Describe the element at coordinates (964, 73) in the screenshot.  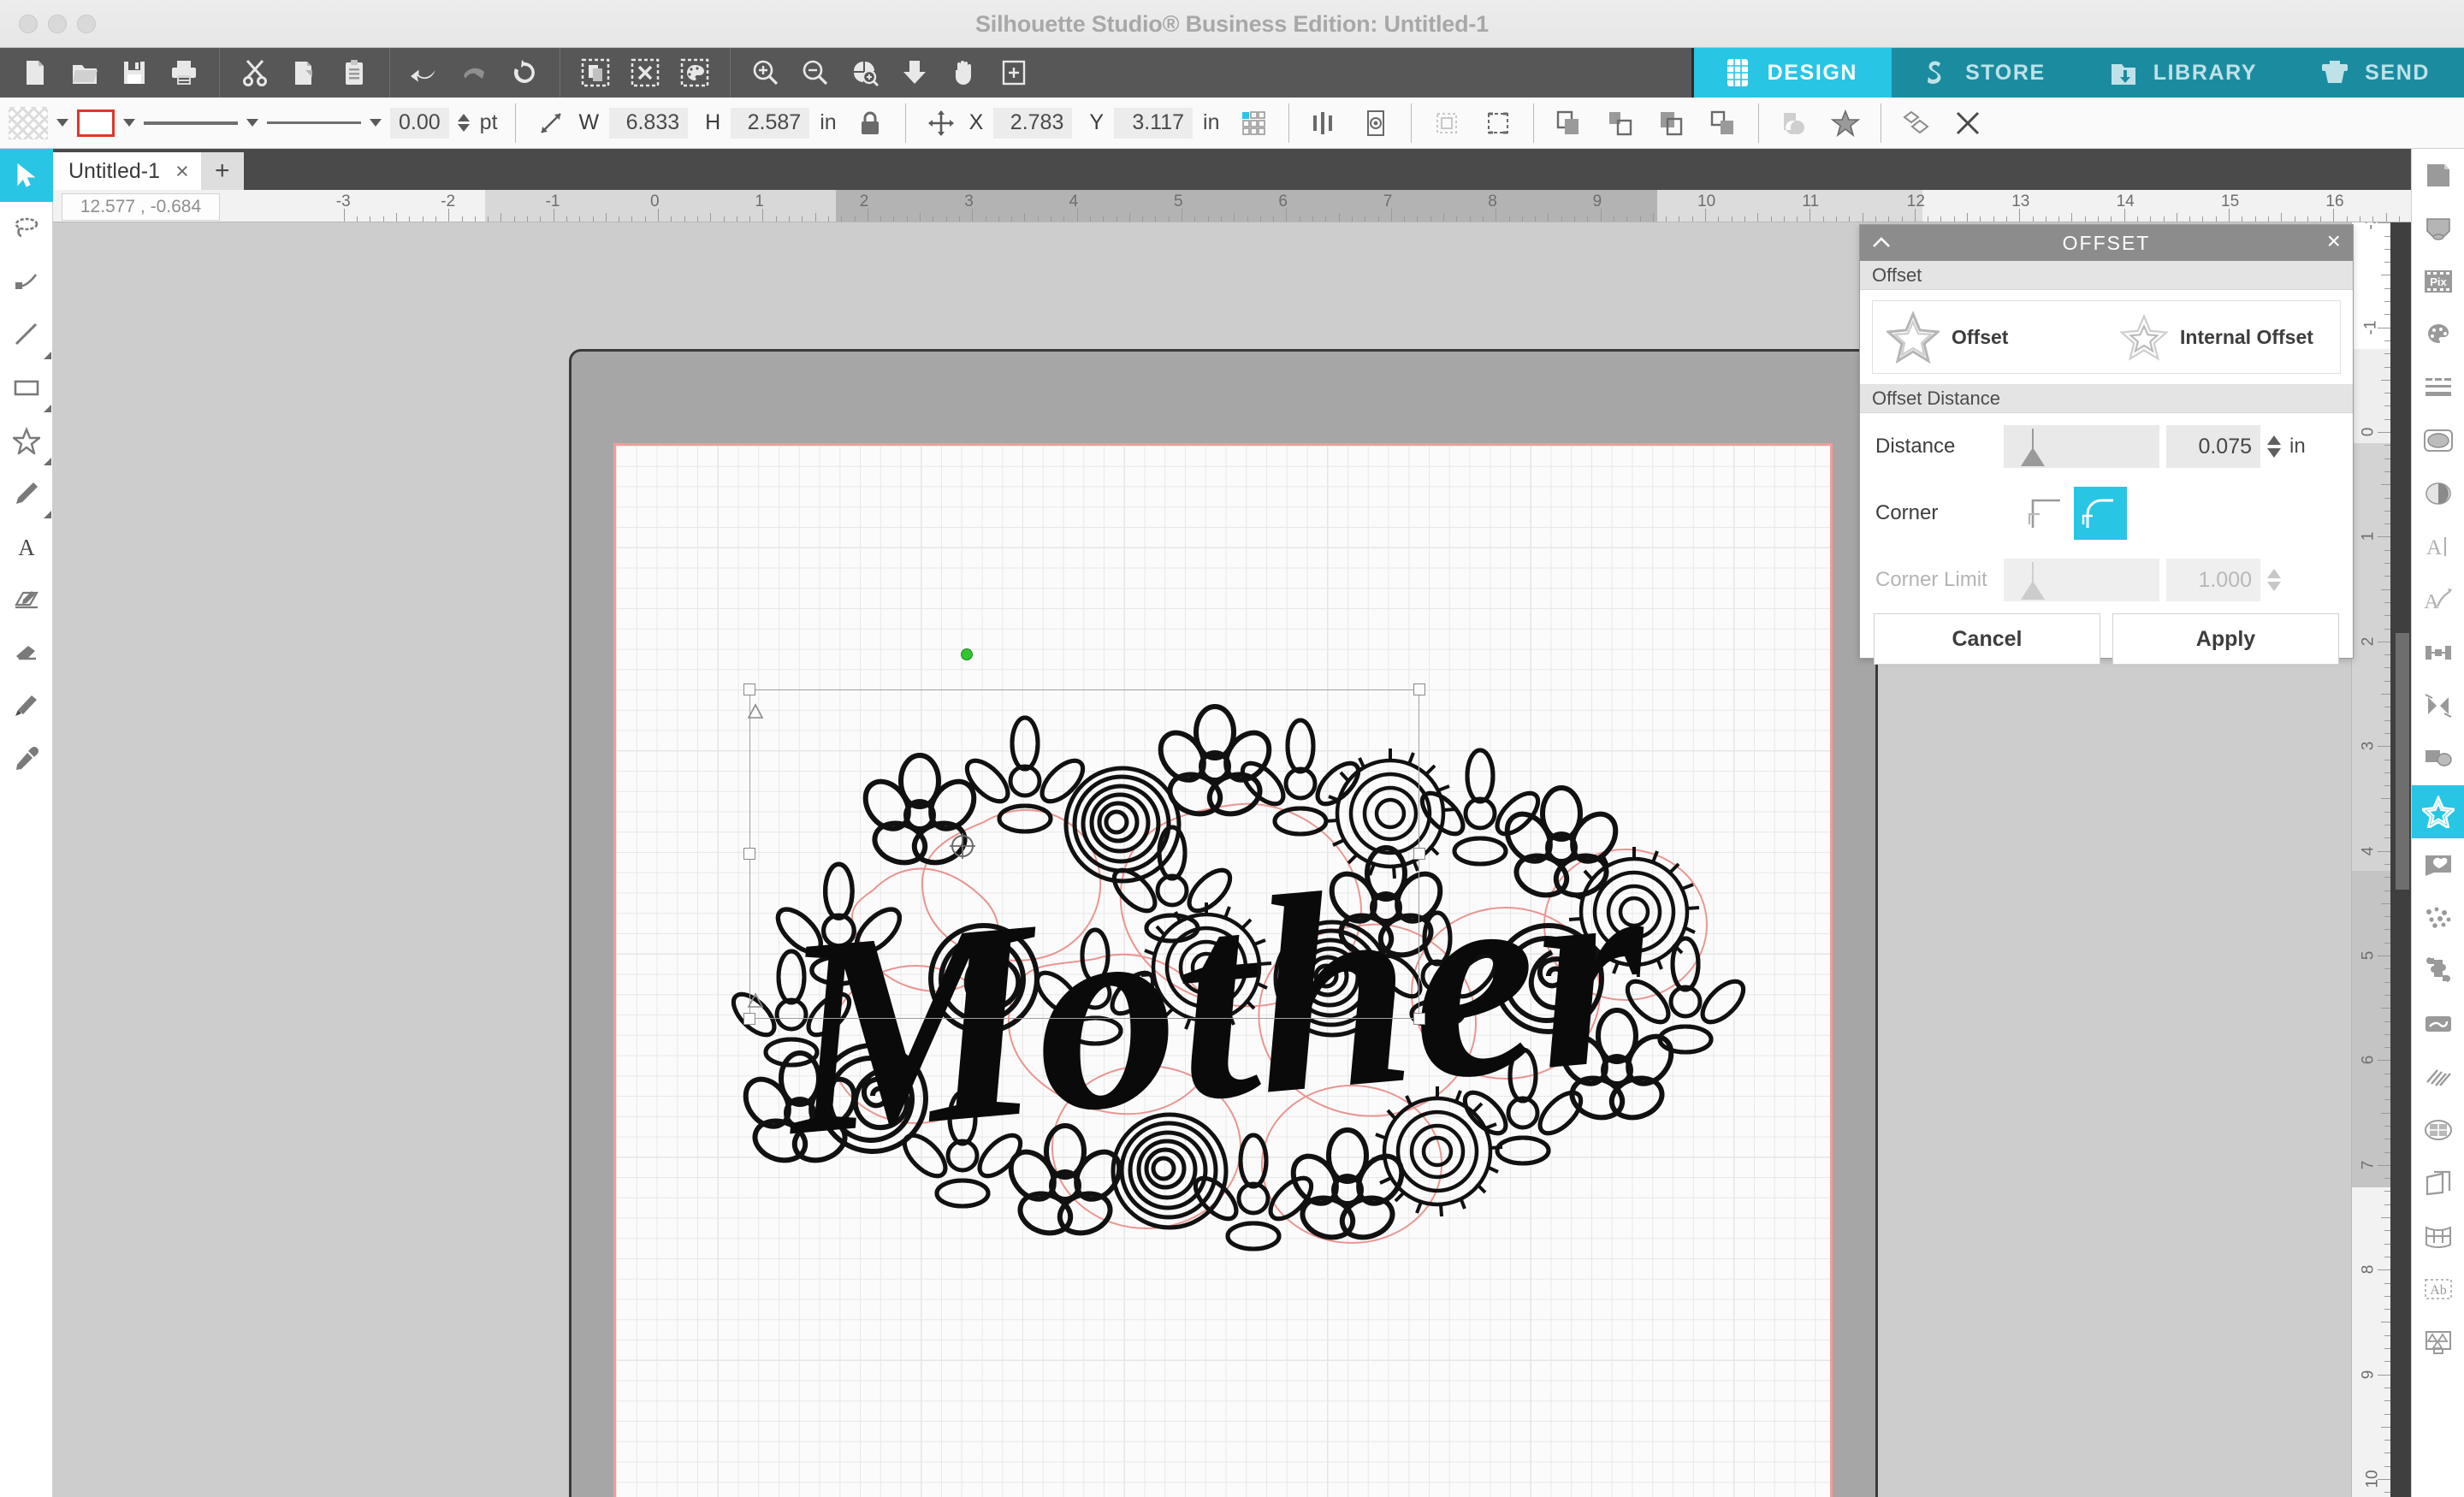
I see `pan-button` at that location.